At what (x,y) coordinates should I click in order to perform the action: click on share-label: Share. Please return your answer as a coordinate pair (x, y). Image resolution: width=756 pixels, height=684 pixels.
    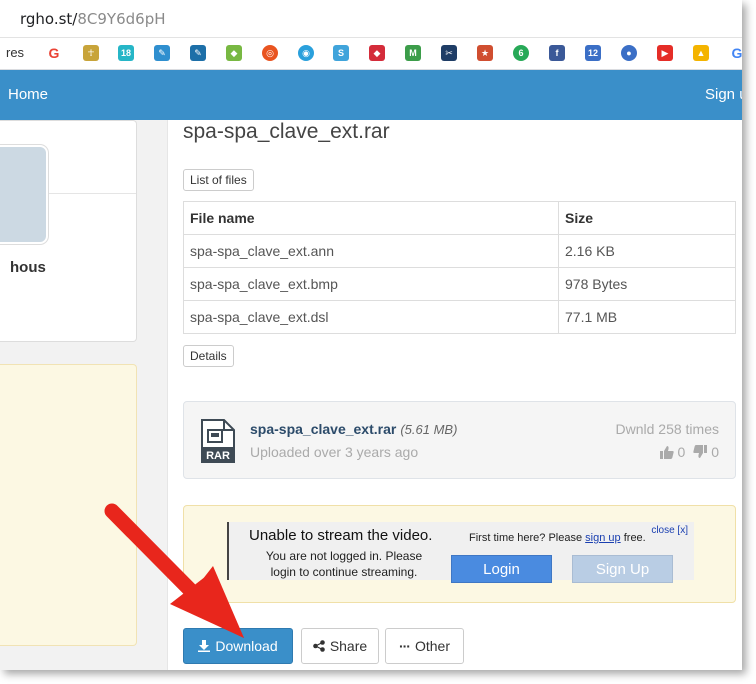
    Looking at the image, I should click on (348, 646).